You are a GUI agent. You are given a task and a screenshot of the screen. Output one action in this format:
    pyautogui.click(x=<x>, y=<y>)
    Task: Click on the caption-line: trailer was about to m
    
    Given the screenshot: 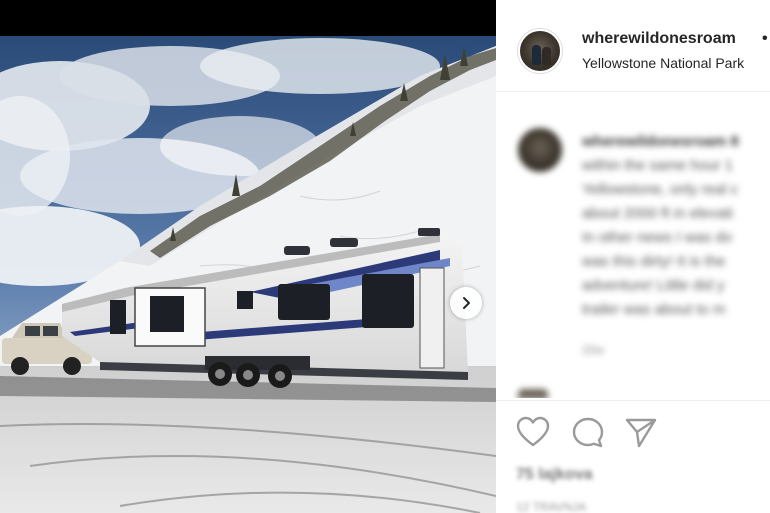 What is the action you would take?
    pyautogui.click(x=654, y=309)
    